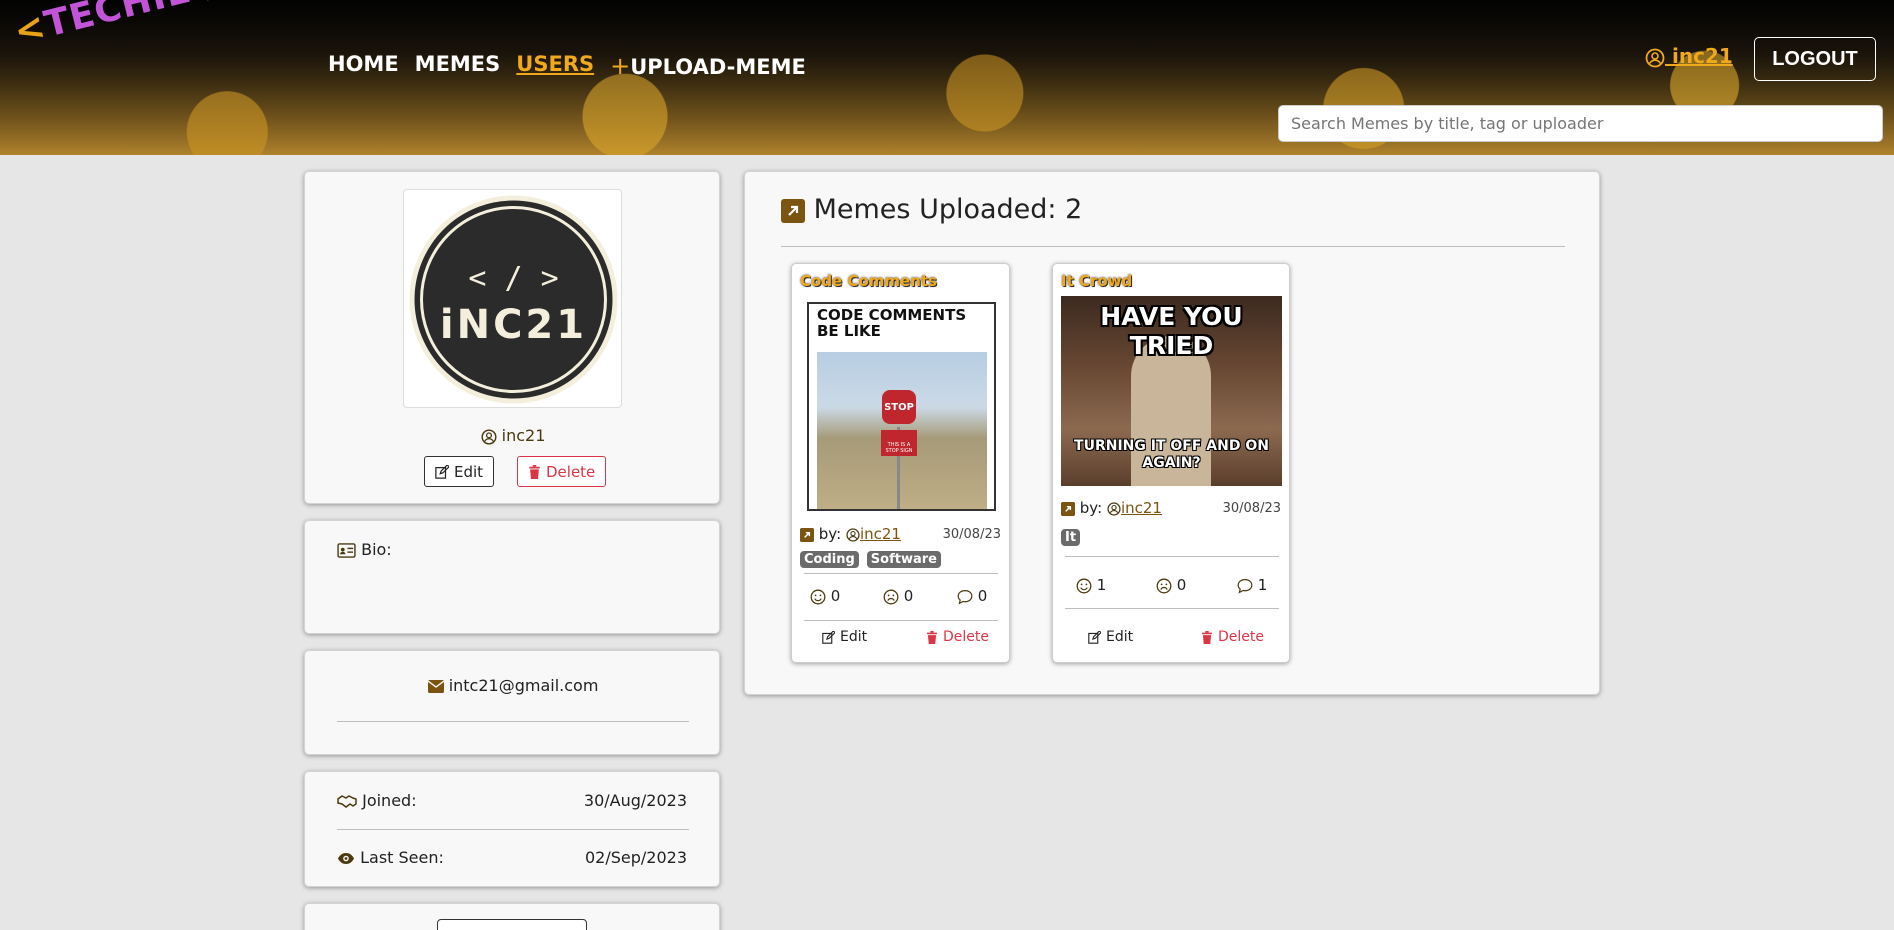 This screenshot has height=930, width=1894. Describe the element at coordinates (1071, 537) in the screenshot. I see `tag-badge: It` at that location.